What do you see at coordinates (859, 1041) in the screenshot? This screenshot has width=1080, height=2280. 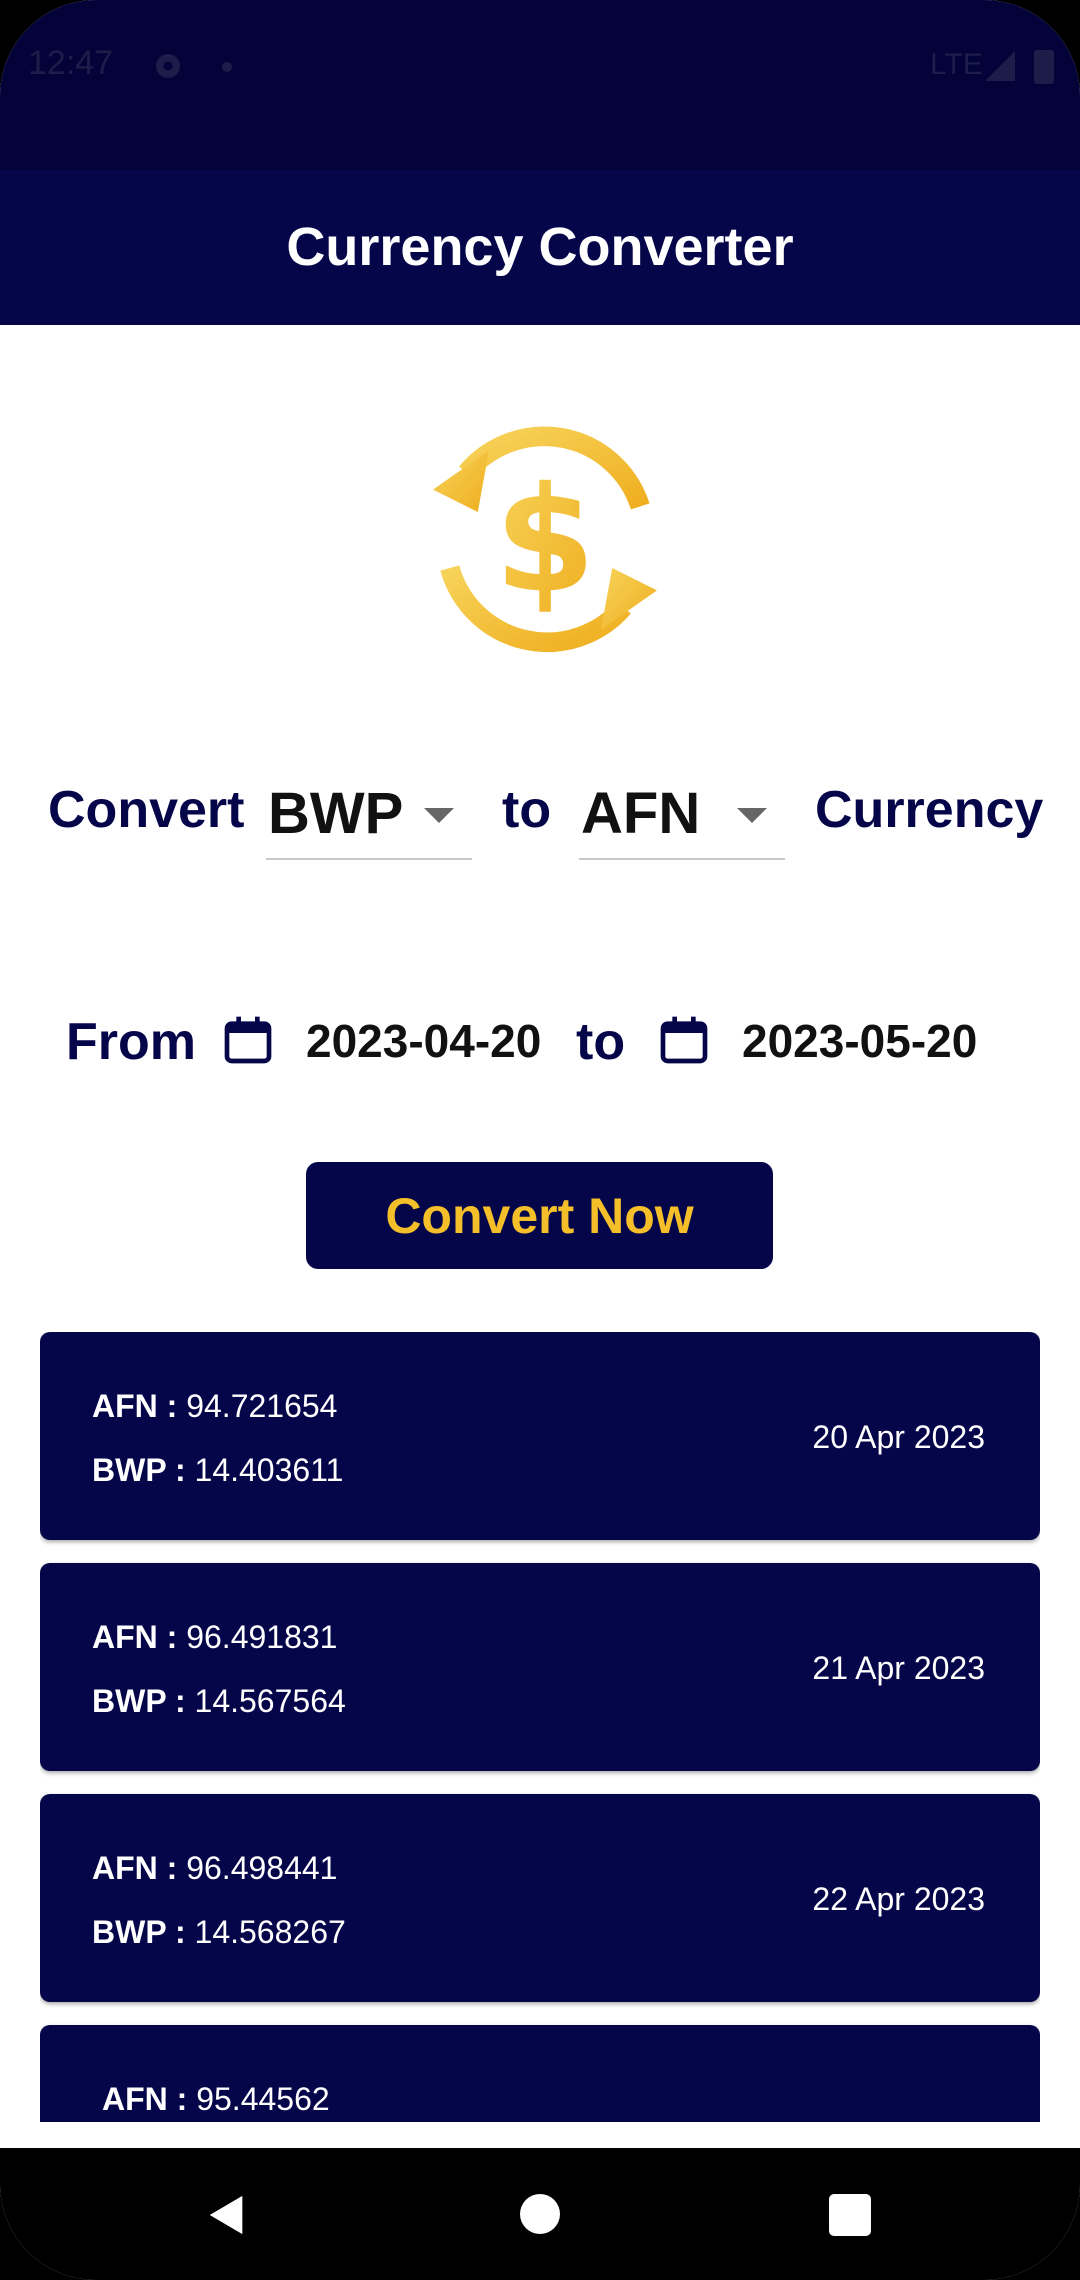 I see `to-date-value: 2023-05-20` at bounding box center [859, 1041].